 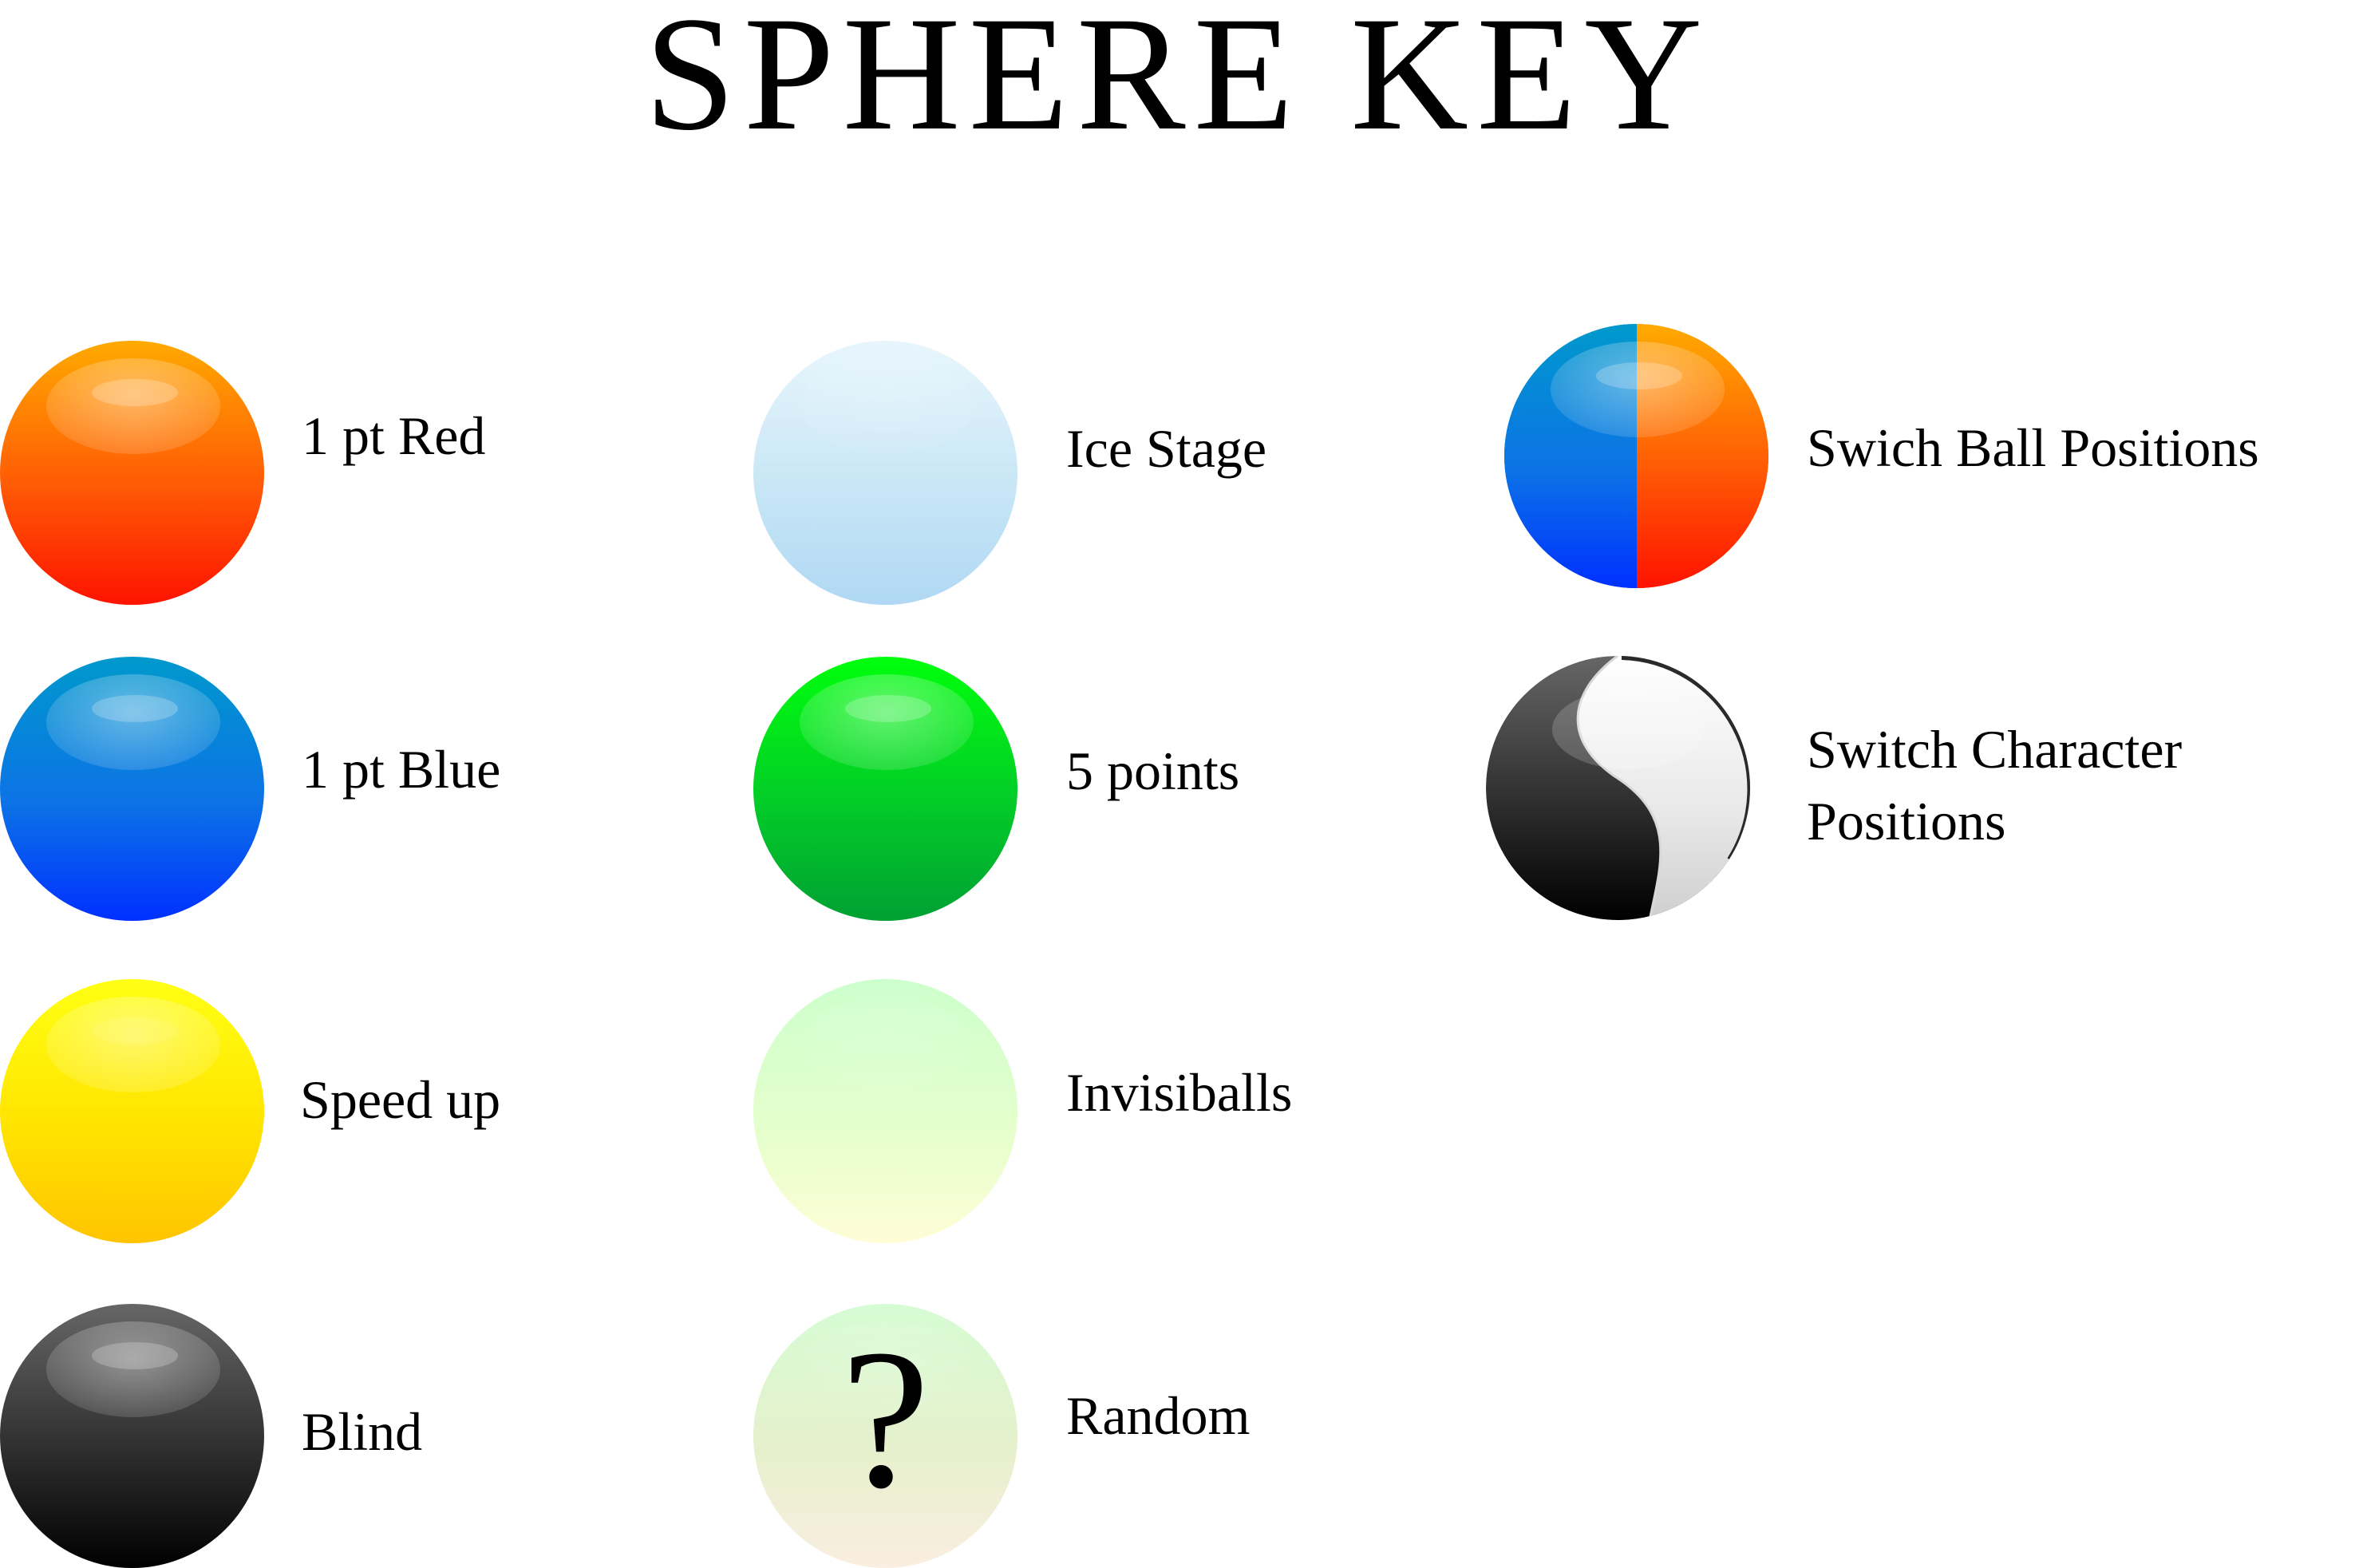 What do you see at coordinates (132, 1436) in the screenshot?
I see `black-sphere-icon` at bounding box center [132, 1436].